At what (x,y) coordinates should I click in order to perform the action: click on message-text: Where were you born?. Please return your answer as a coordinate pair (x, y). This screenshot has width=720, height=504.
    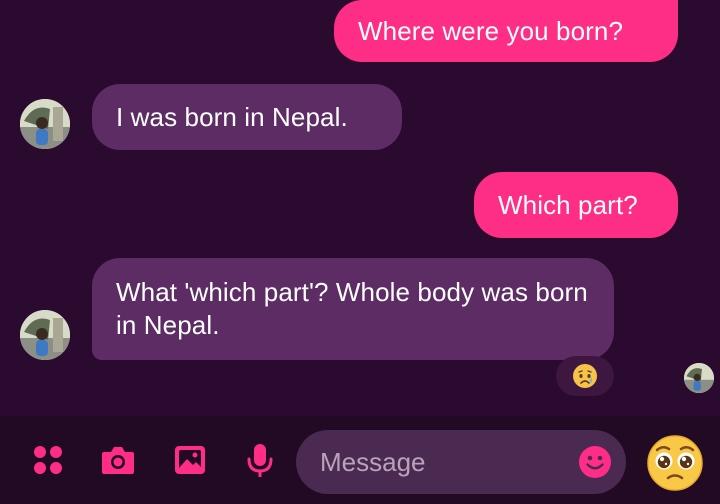
    Looking at the image, I should click on (491, 30).